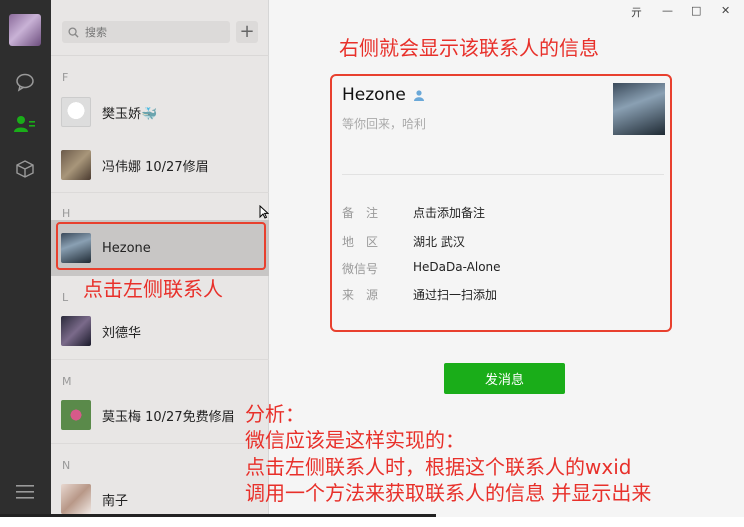 Image resolution: width=744 pixels, height=527 pixels. I want to click on search-icon, so click(73, 32).